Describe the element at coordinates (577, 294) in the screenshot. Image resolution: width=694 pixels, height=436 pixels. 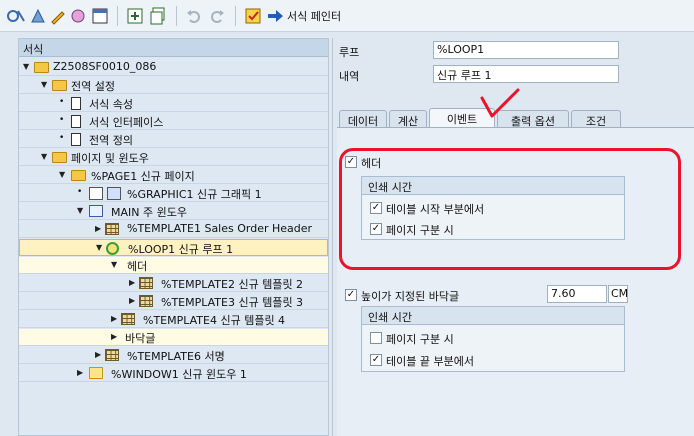
I see `footer-height-field: 7.60` at that location.